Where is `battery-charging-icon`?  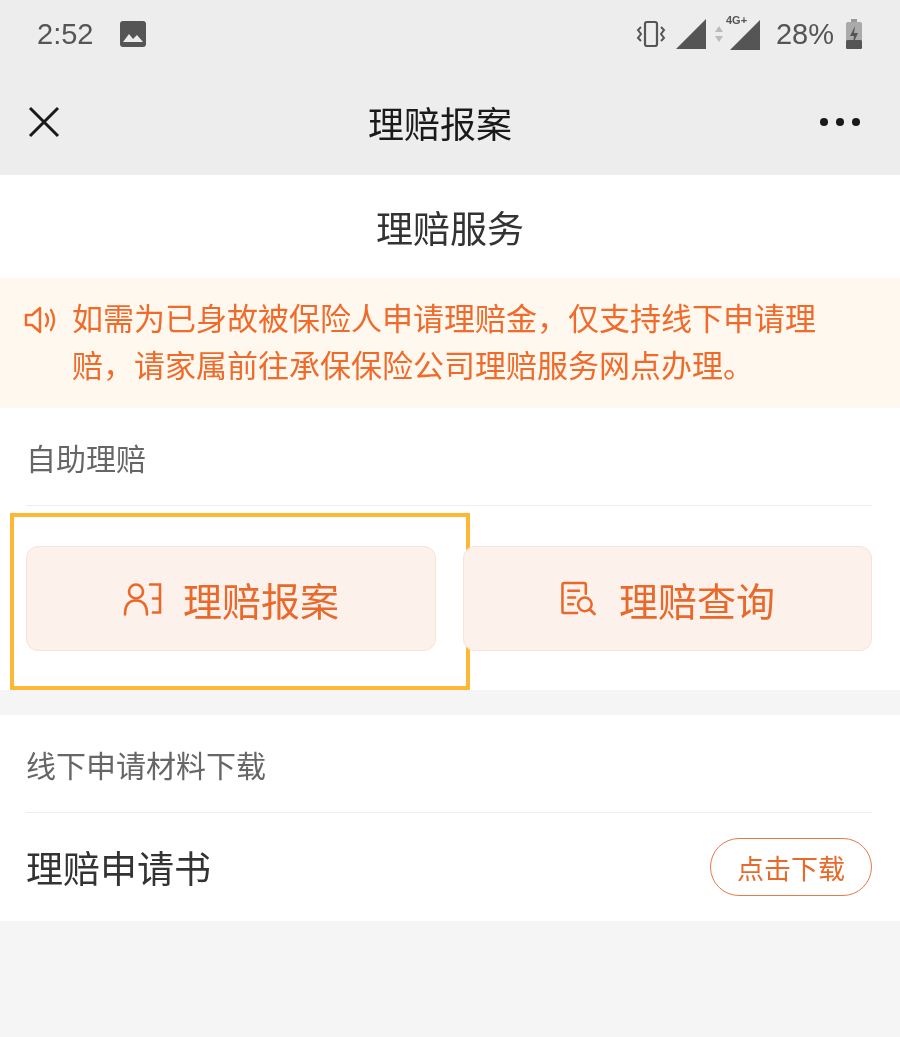 battery-charging-icon is located at coordinates (854, 34).